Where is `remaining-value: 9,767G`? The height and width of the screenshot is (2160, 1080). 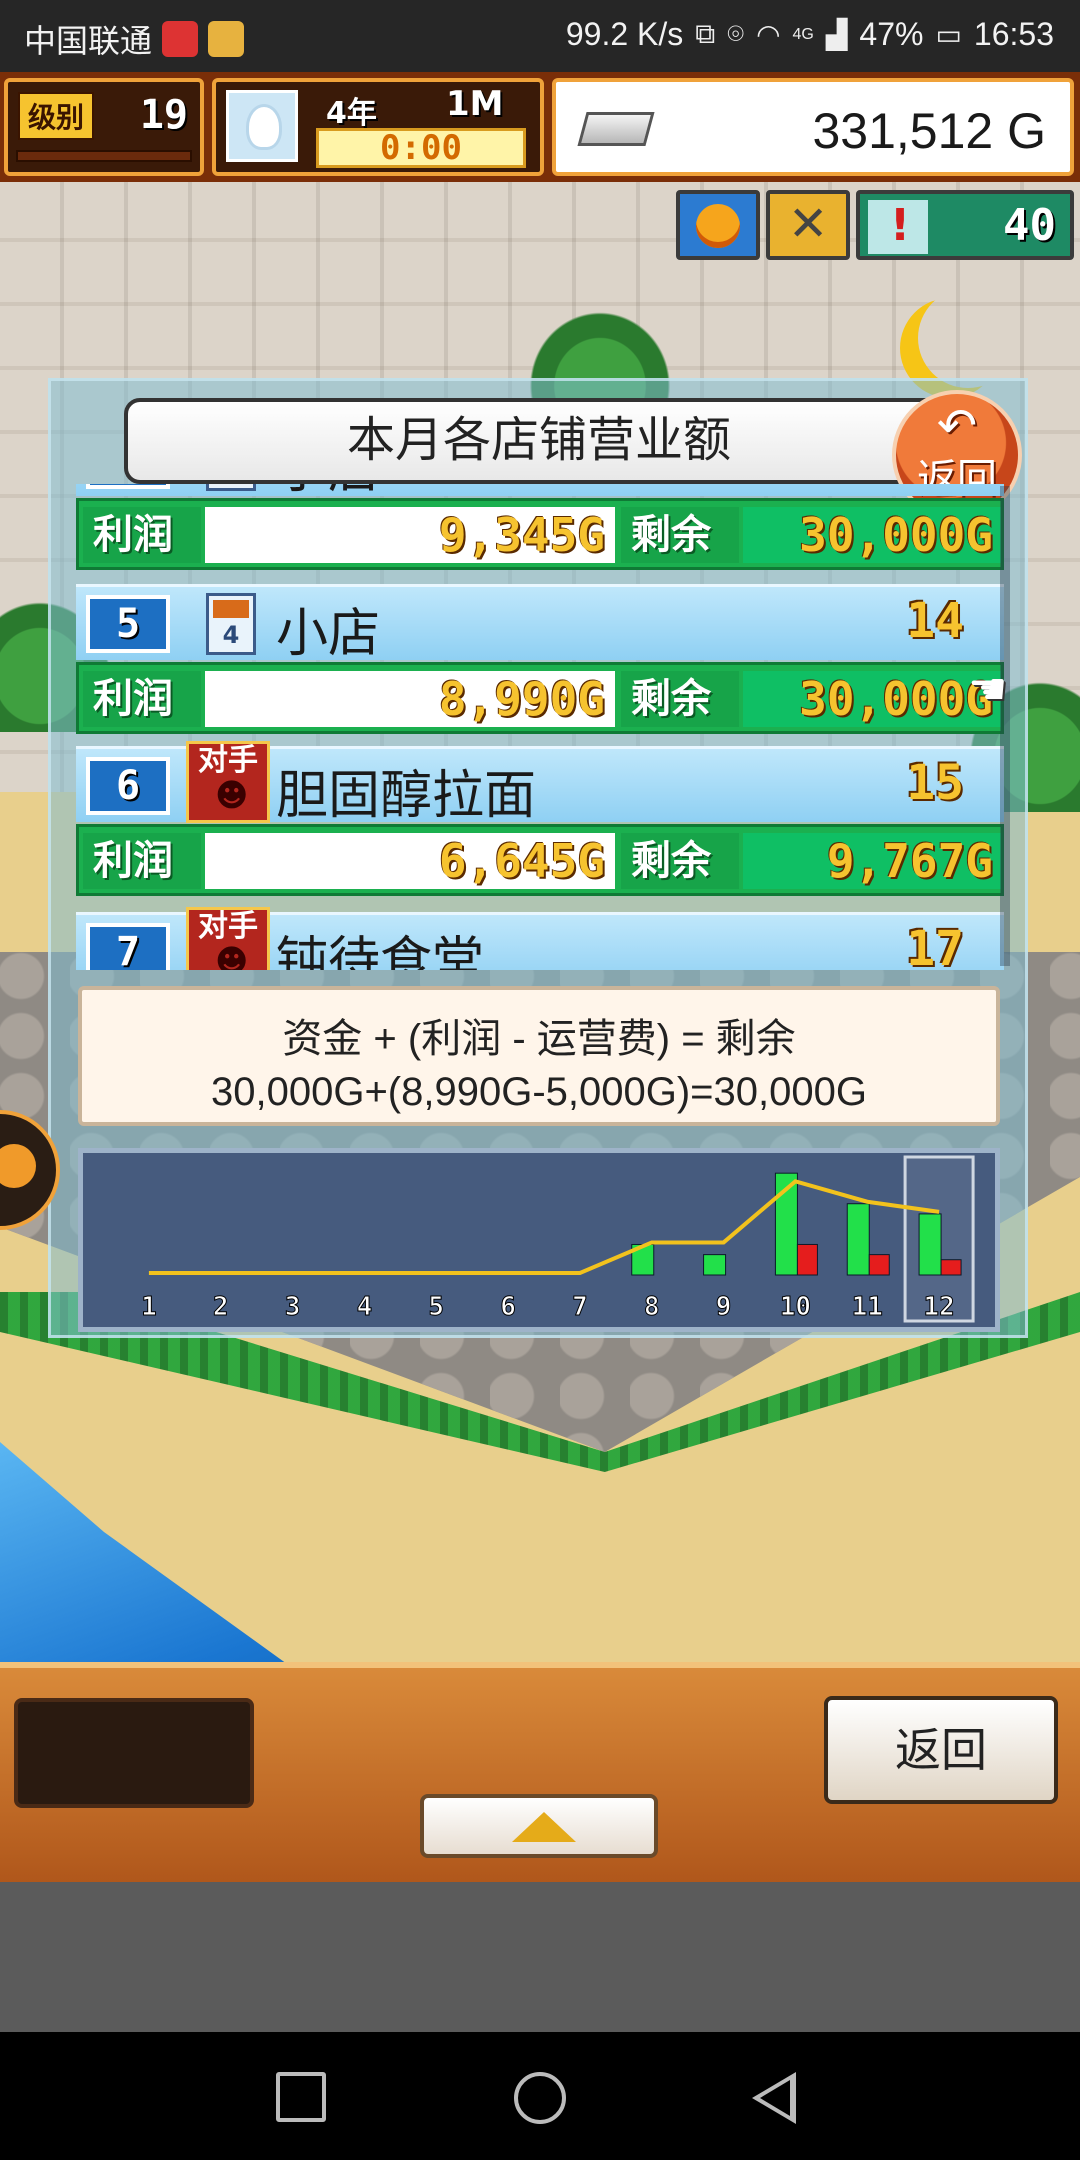
remaining-value: 9,767G is located at coordinates (872, 861).